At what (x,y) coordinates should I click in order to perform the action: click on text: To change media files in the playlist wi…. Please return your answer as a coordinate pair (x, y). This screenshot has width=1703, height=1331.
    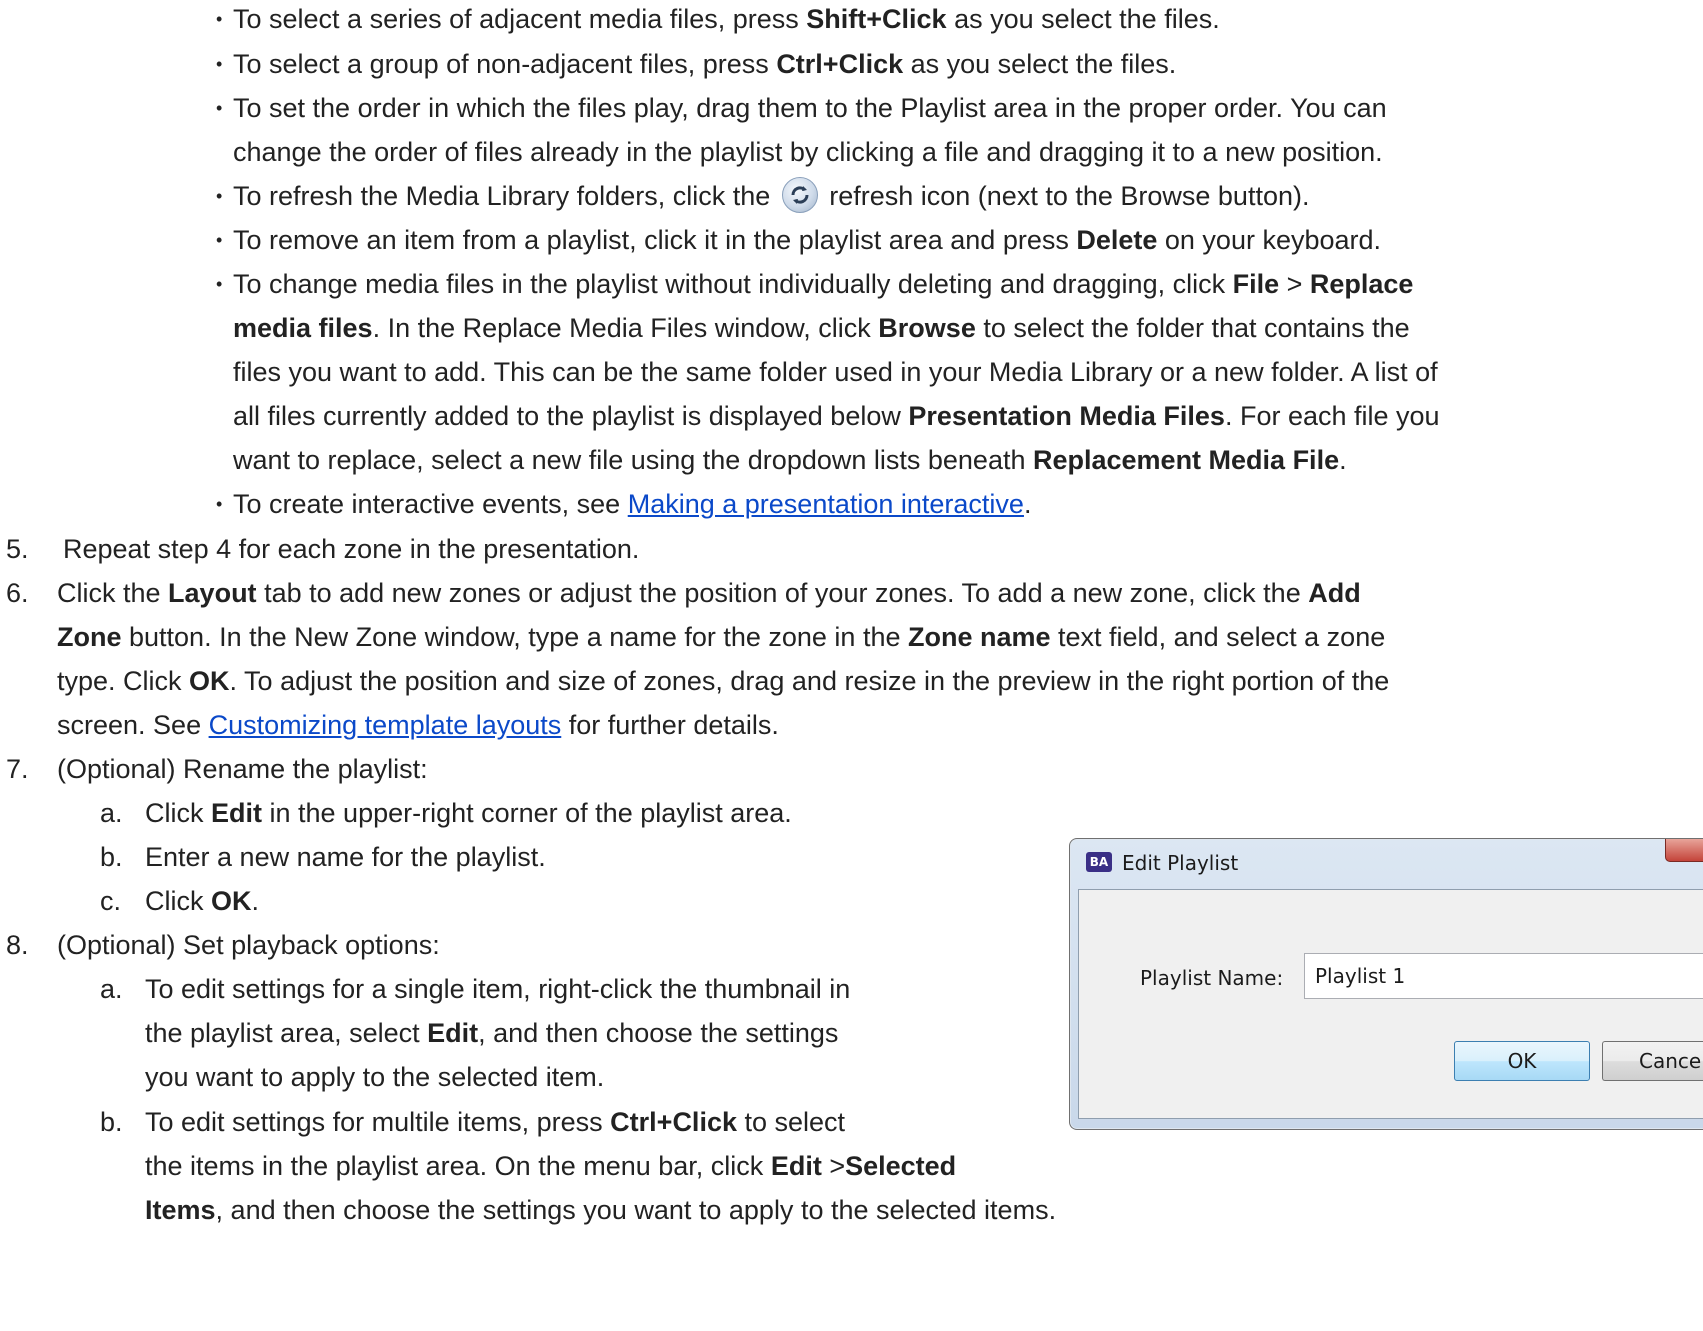
    Looking at the image, I should click on (733, 284).